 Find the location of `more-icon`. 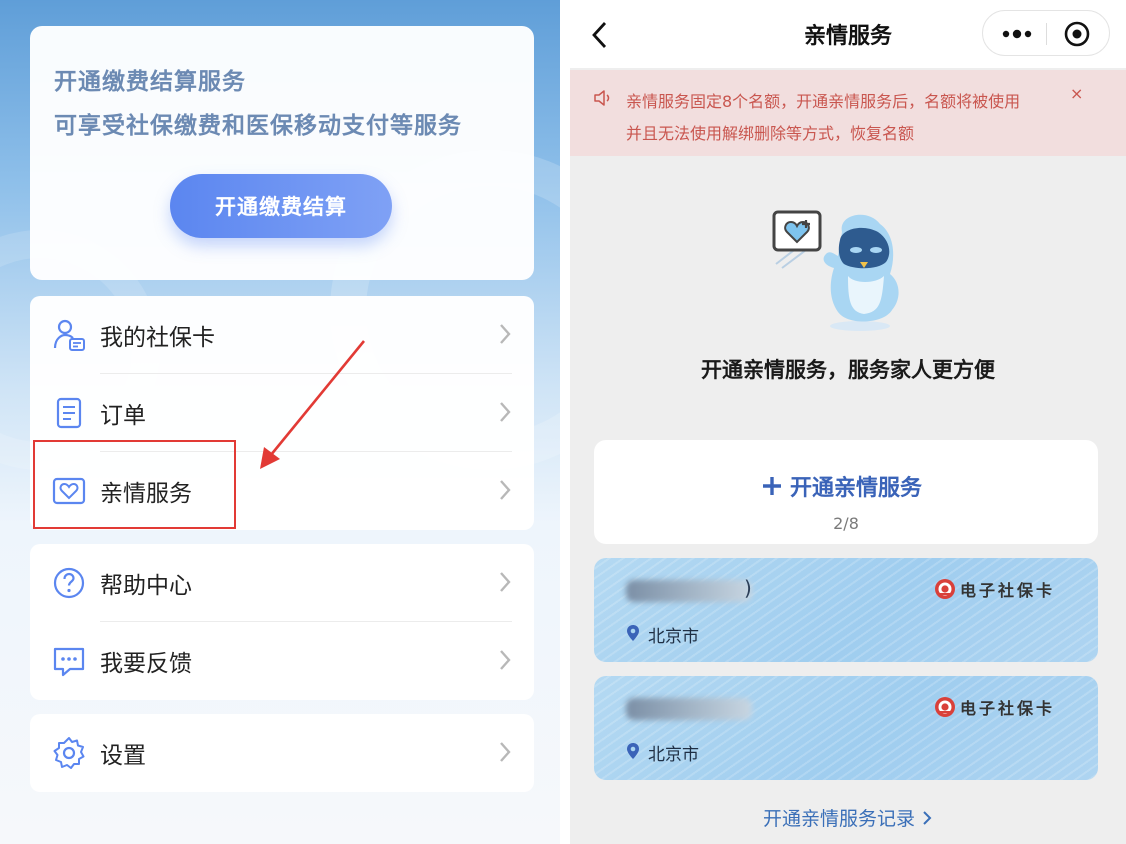

more-icon is located at coordinates (1017, 34).